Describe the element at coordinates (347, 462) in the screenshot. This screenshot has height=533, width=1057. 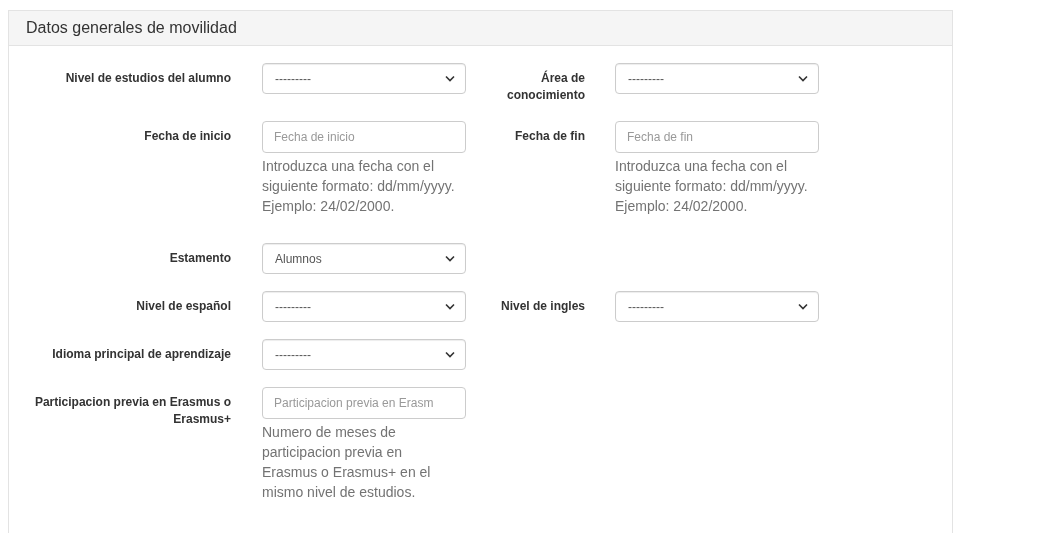
I see `help-text: Numero de meses de participacion previa en Erasmus o Erasmus+ en el mismo nivel de estudios.` at that location.